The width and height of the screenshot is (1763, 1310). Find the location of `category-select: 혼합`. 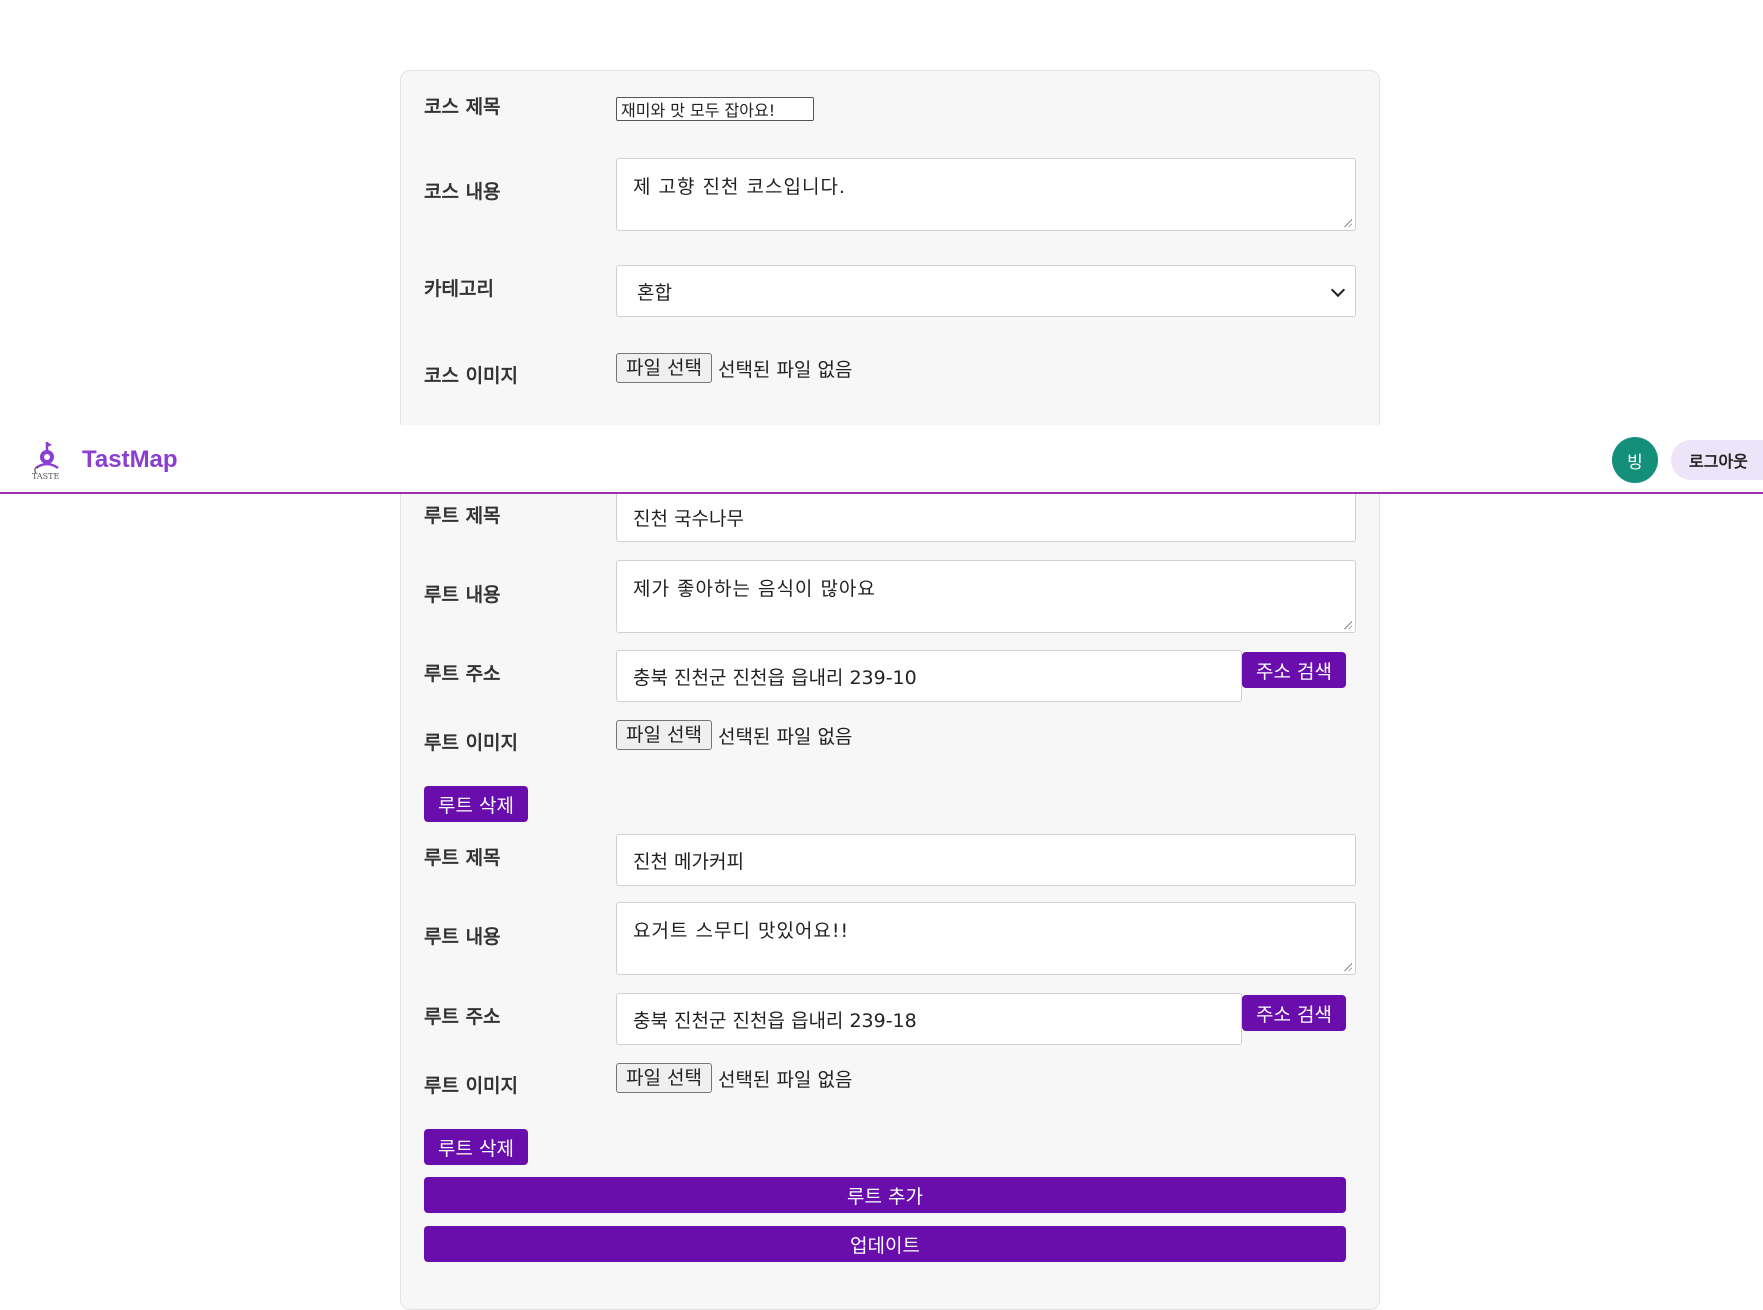

category-select: 혼합 is located at coordinates (986, 291).